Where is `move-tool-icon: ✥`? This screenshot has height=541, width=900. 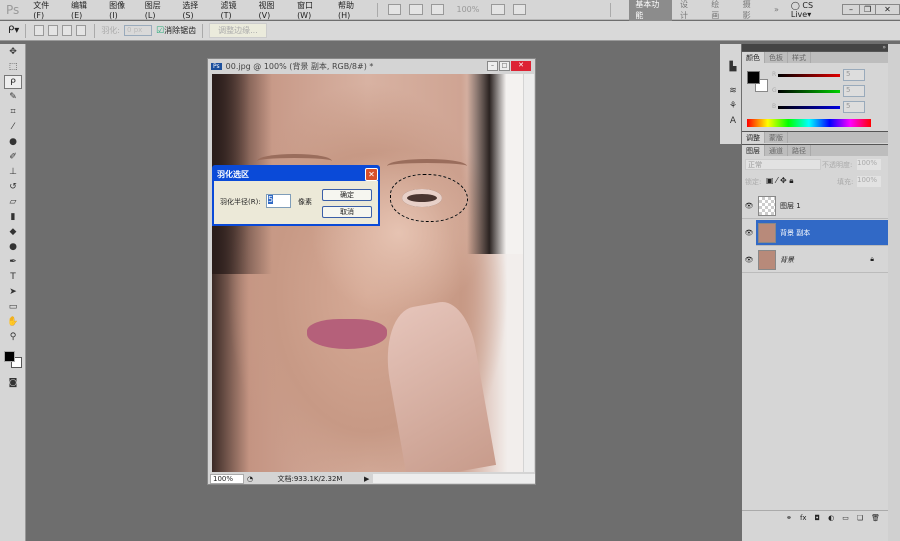
move-tool-icon: ✥ is located at coordinates (13, 52).